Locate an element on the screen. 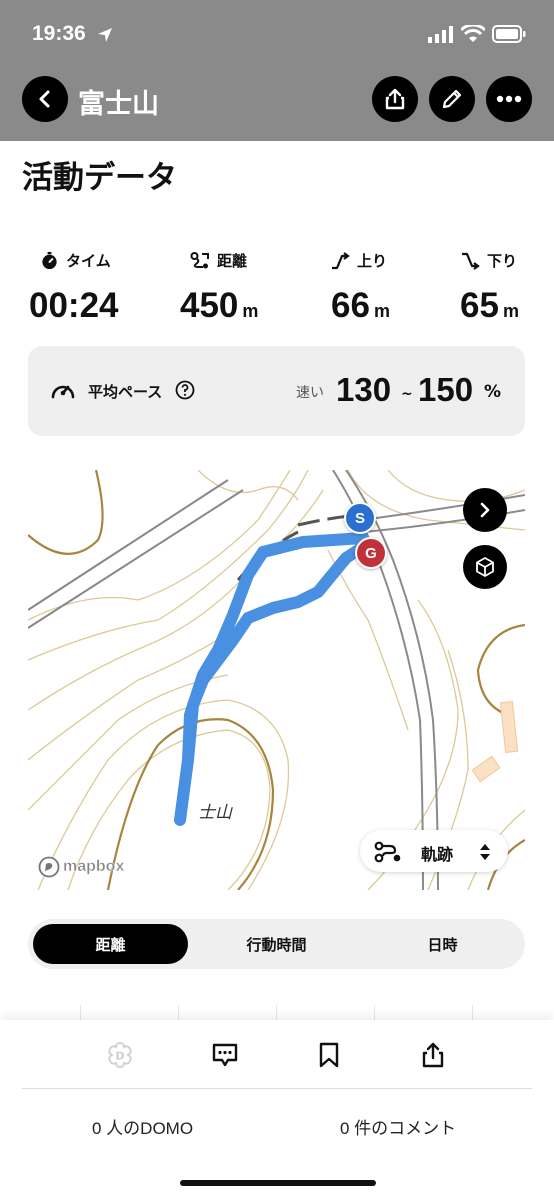 The height and width of the screenshot is (1200, 554). svg-text: D is located at coordinates (119, 1056).